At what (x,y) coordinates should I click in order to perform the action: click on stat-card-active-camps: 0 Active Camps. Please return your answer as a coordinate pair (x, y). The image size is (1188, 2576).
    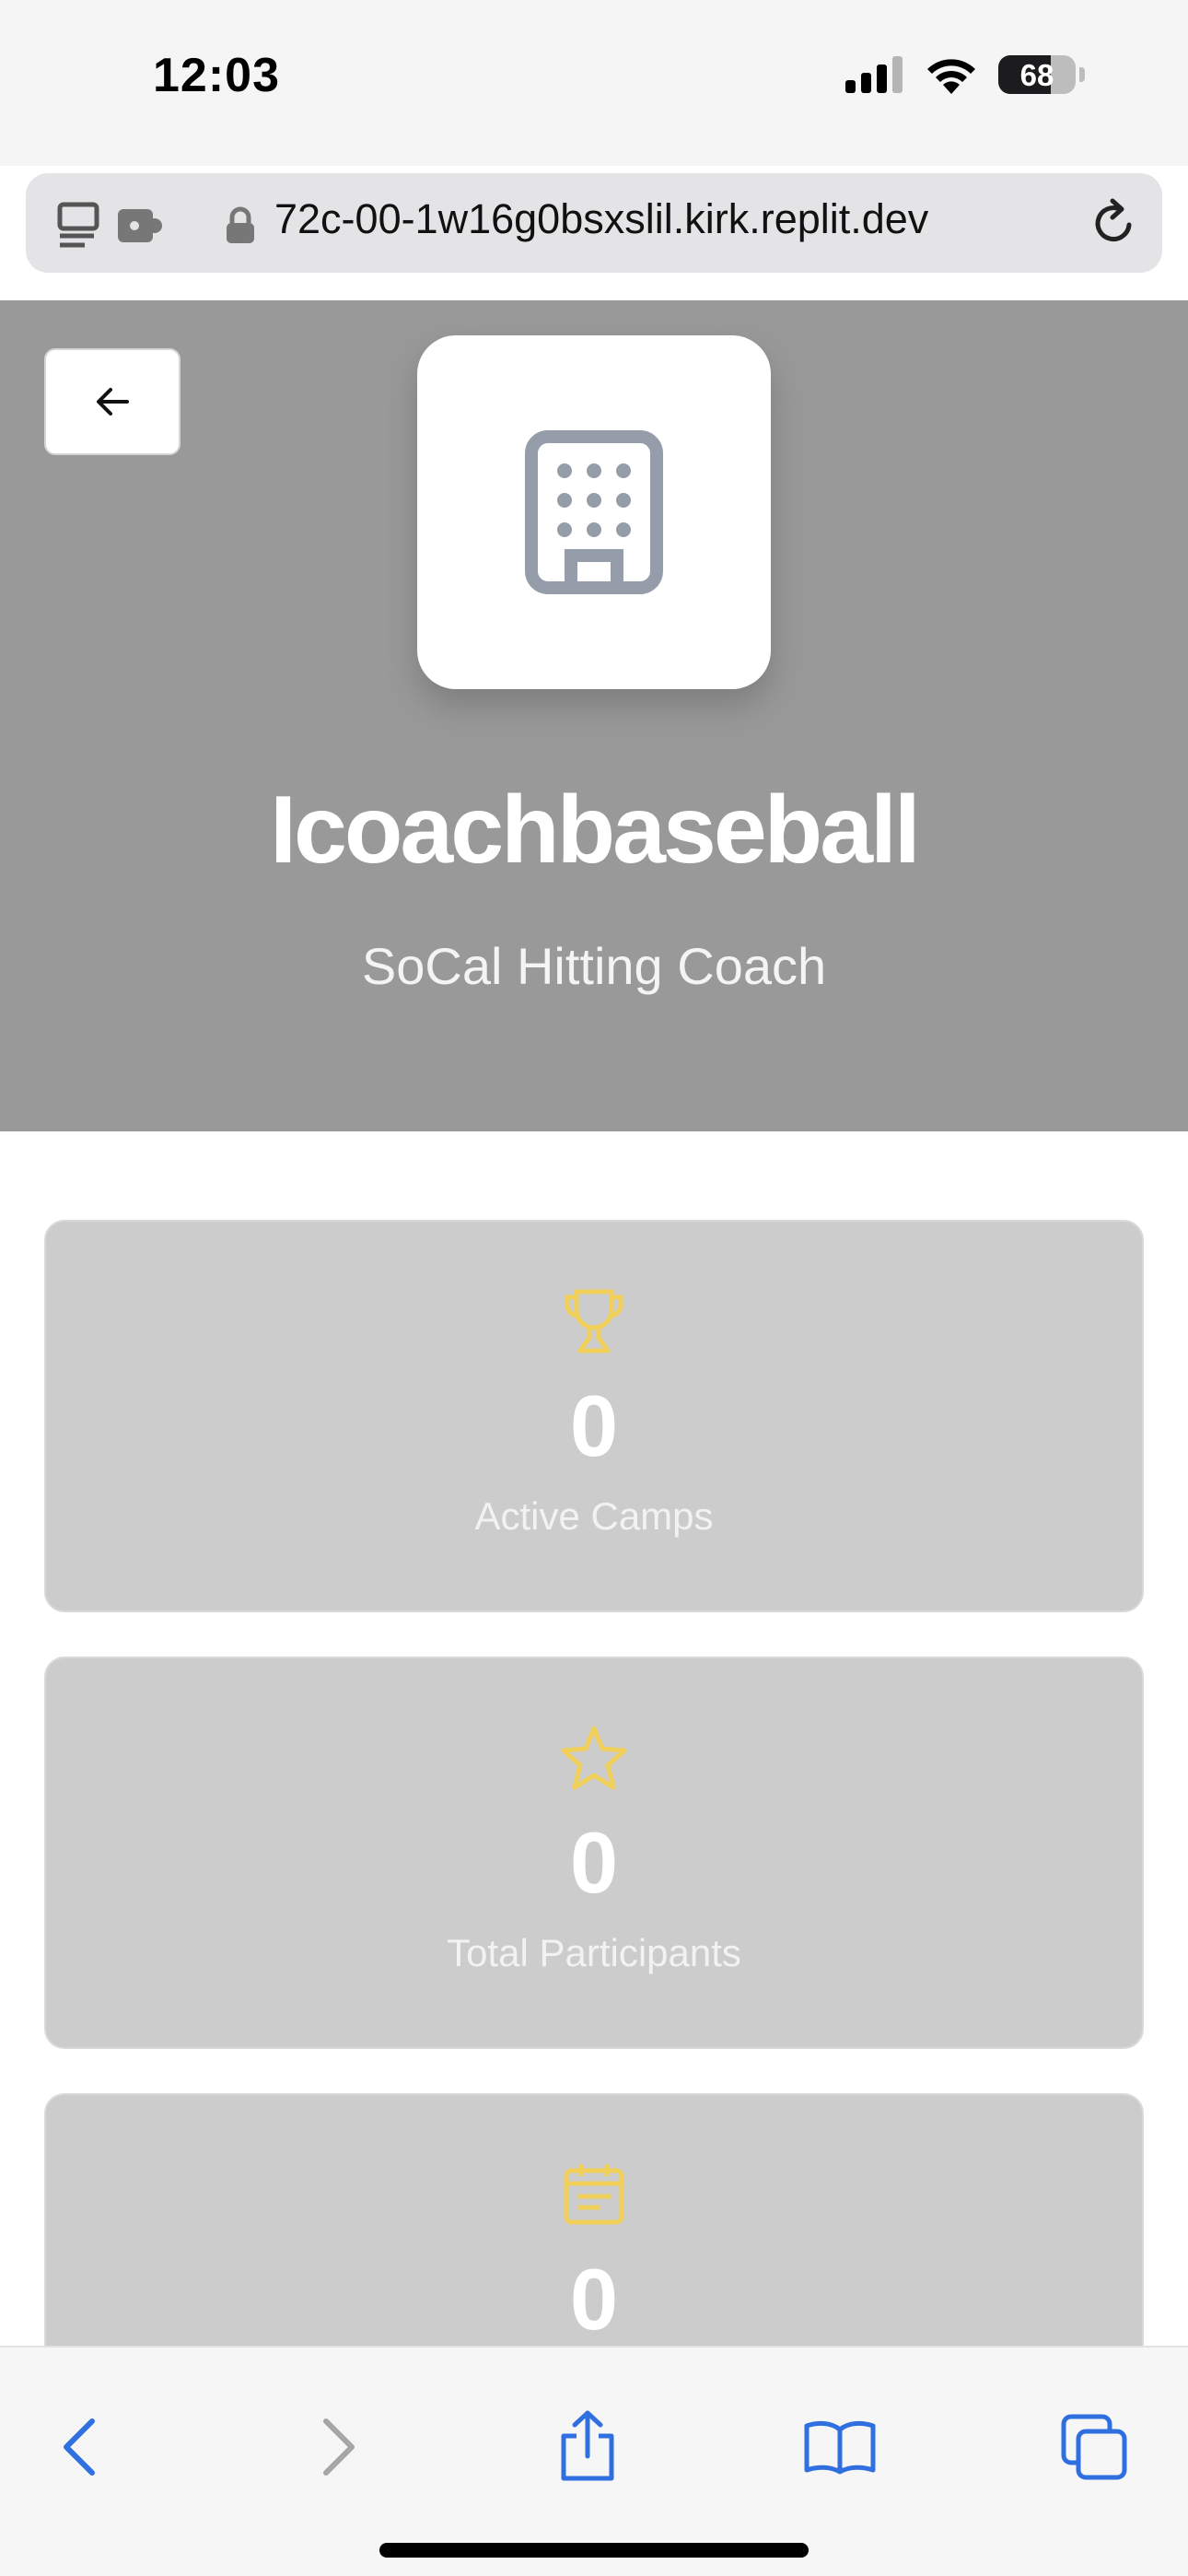
    Looking at the image, I should click on (594, 1416).